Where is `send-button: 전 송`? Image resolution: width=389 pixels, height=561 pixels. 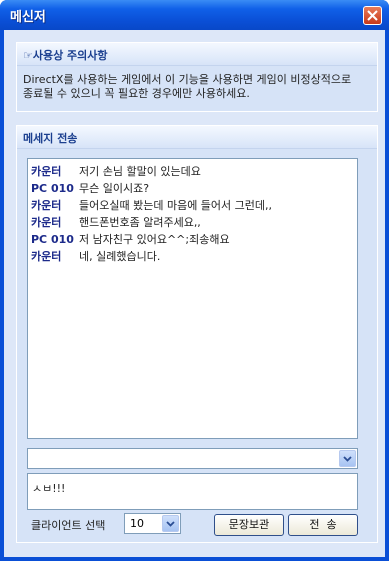
send-button: 전 송 is located at coordinates (323, 525).